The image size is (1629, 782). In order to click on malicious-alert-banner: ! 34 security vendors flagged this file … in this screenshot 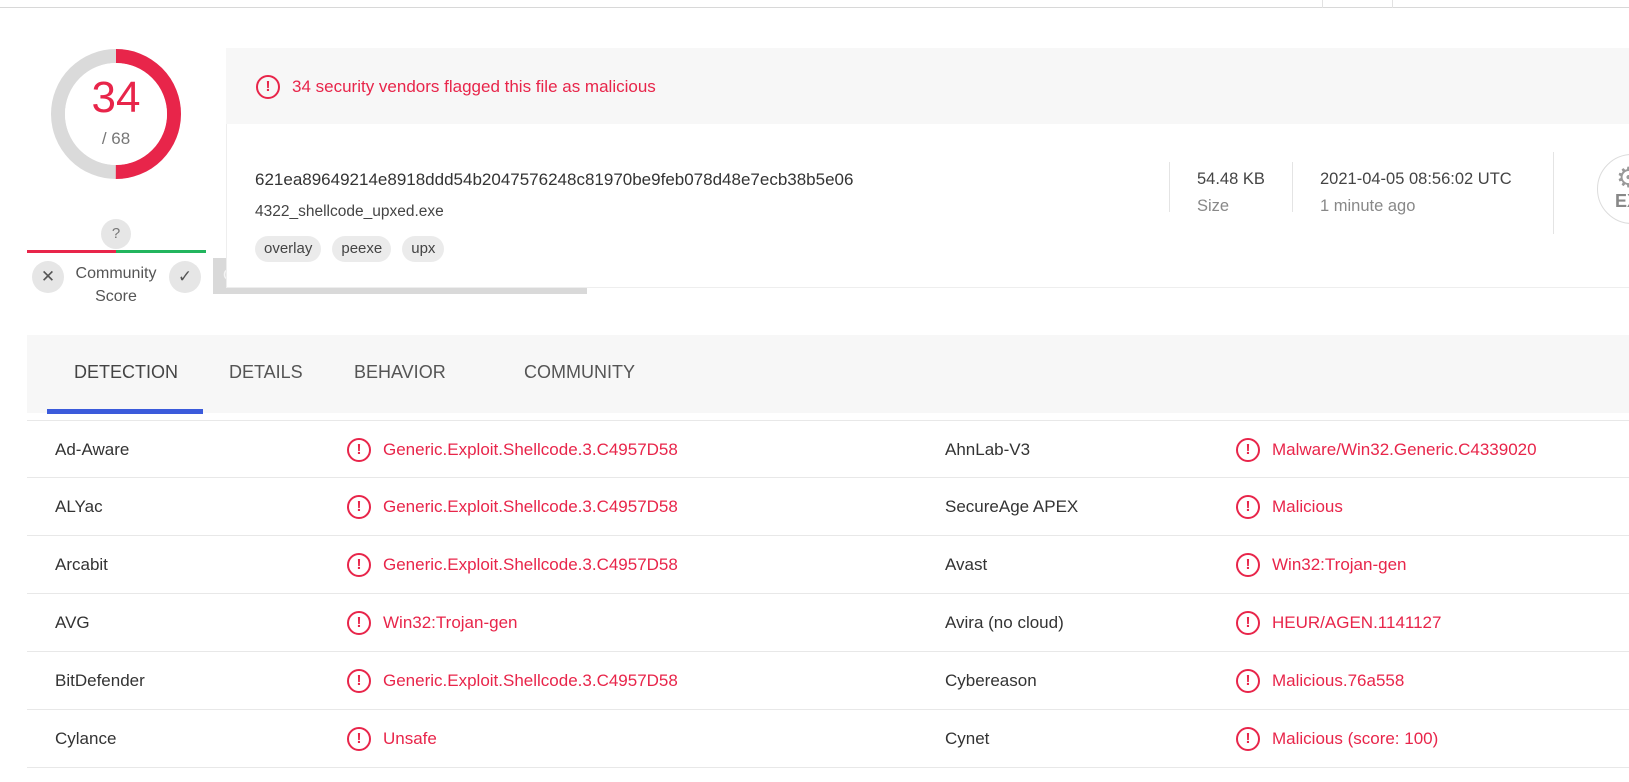, I will do `click(927, 86)`.